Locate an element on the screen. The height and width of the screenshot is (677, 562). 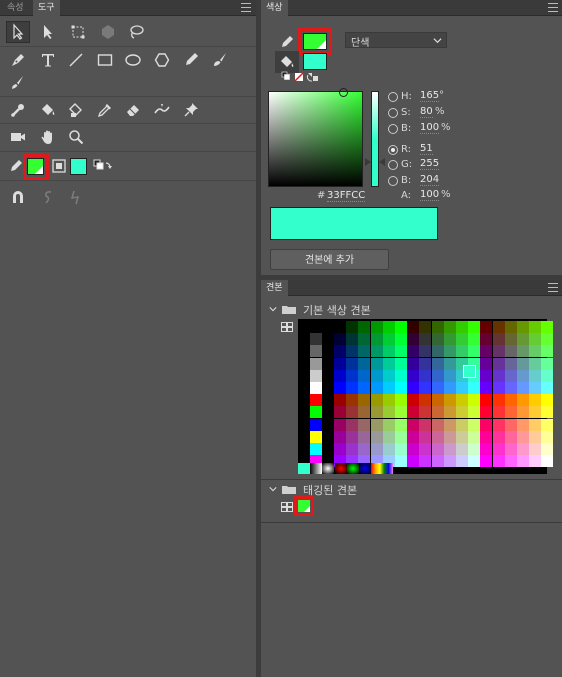
hue-slider is located at coordinates (375, 139).